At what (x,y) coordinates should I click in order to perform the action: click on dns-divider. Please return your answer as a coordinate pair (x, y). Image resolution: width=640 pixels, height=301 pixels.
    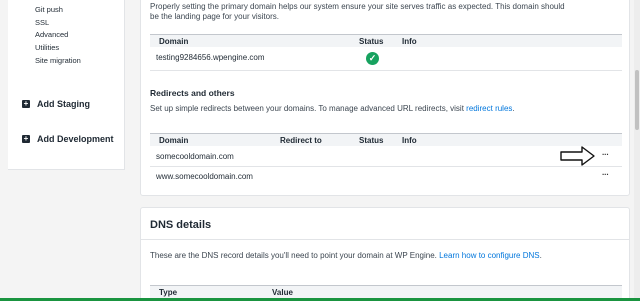
    Looking at the image, I should click on (385, 239).